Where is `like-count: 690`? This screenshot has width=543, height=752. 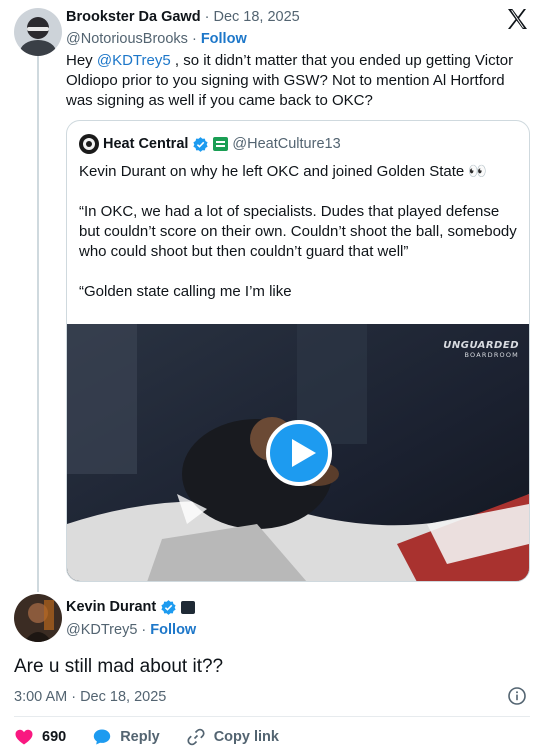 like-count: 690 is located at coordinates (54, 737).